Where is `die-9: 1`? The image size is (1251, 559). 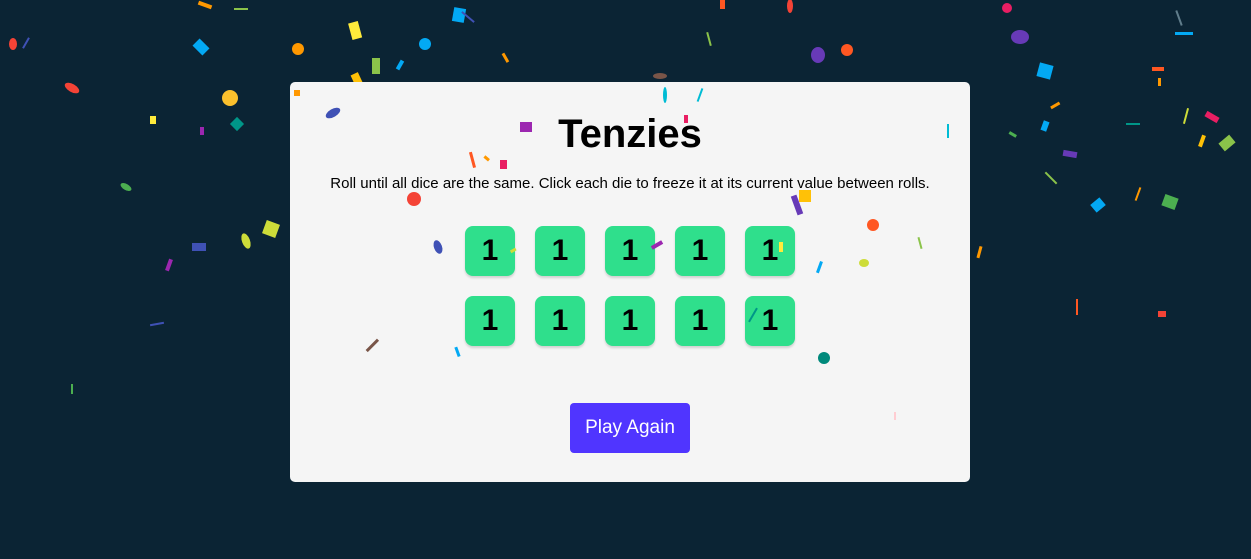 die-9: 1 is located at coordinates (700, 321).